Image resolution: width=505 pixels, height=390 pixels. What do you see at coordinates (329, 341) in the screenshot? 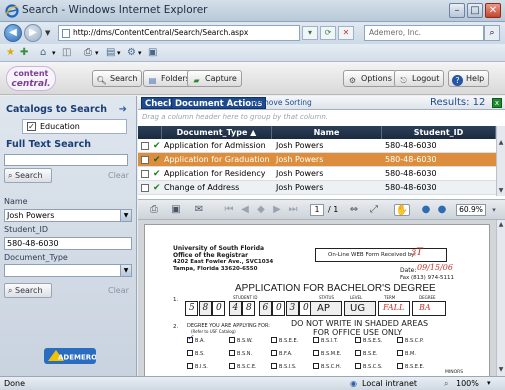
I see `doc-degree-label: B.S.I.T.` at bounding box center [329, 341].